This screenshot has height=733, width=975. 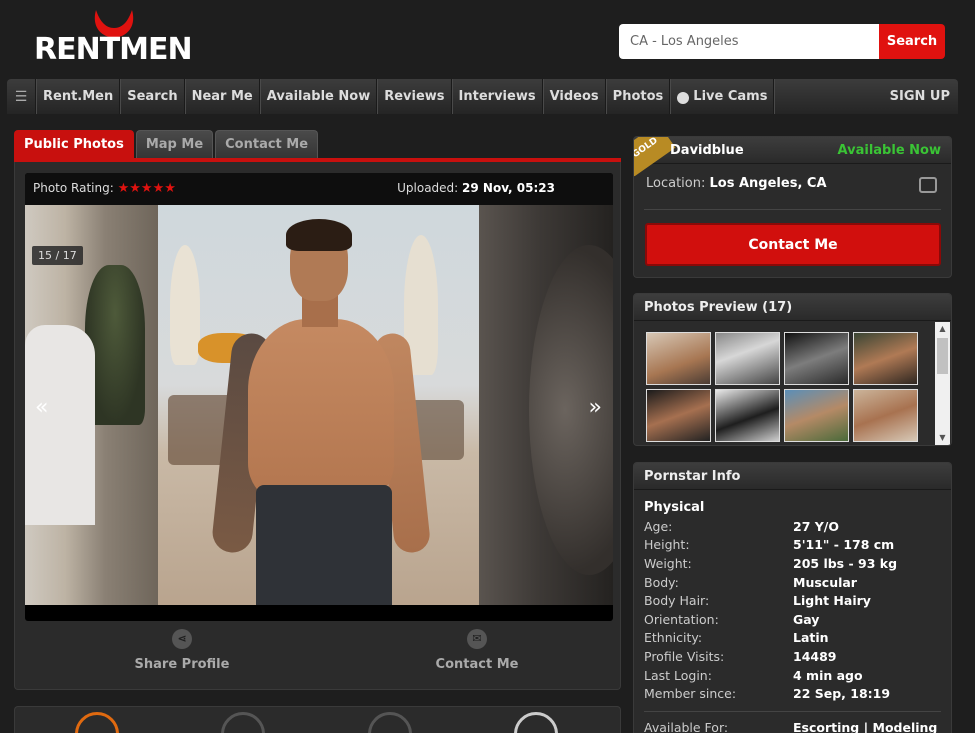 What do you see at coordinates (113, 49) in the screenshot?
I see `logo-text: RENTMEN` at bounding box center [113, 49].